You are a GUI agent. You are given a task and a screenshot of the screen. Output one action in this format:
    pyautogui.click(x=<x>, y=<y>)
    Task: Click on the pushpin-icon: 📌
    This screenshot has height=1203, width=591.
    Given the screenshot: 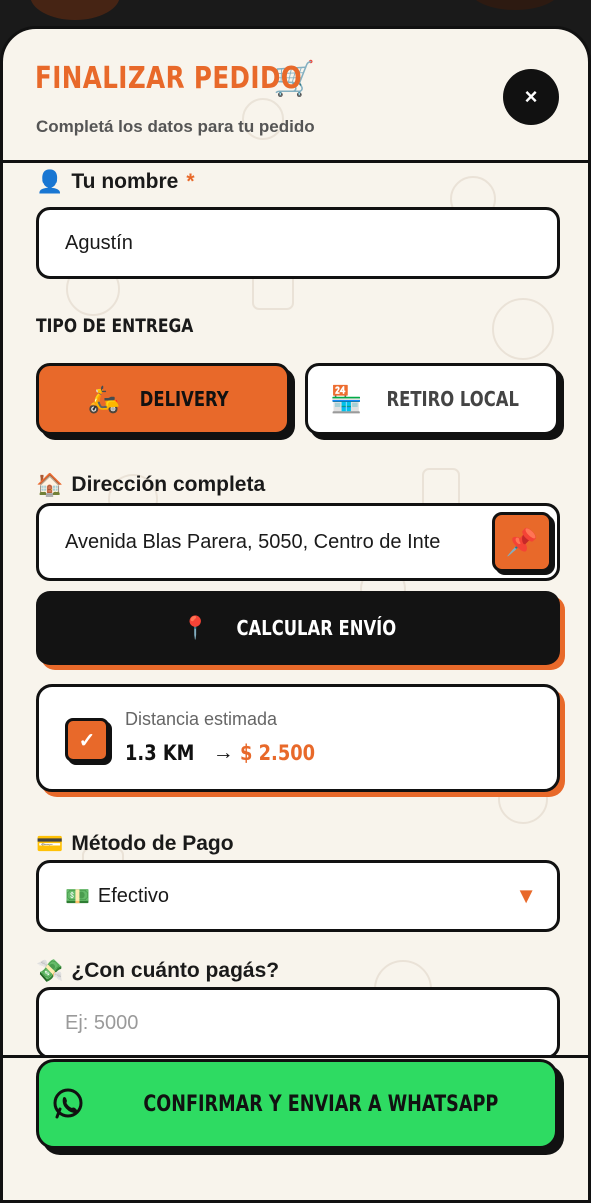 What is the action you would take?
    pyautogui.click(x=522, y=541)
    